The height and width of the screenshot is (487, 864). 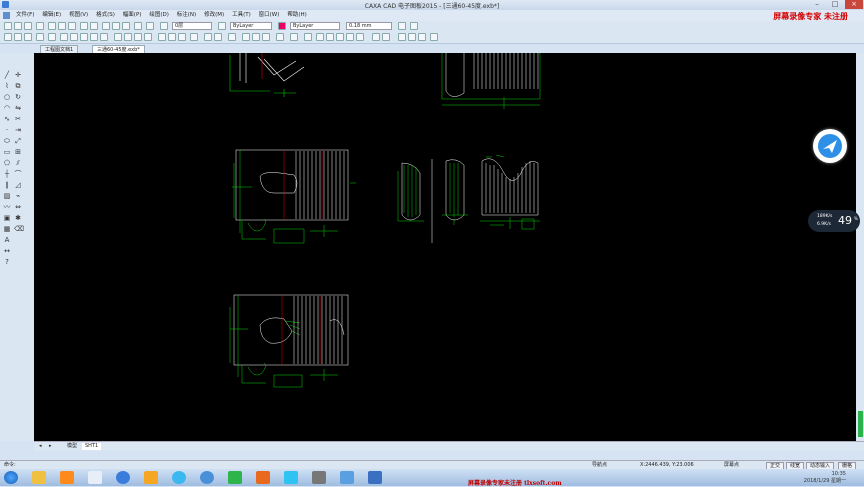 What do you see at coordinates (825, 478) in the screenshot?
I see `system-clock: 10:35 2018/1/29 星期一` at bounding box center [825, 478].